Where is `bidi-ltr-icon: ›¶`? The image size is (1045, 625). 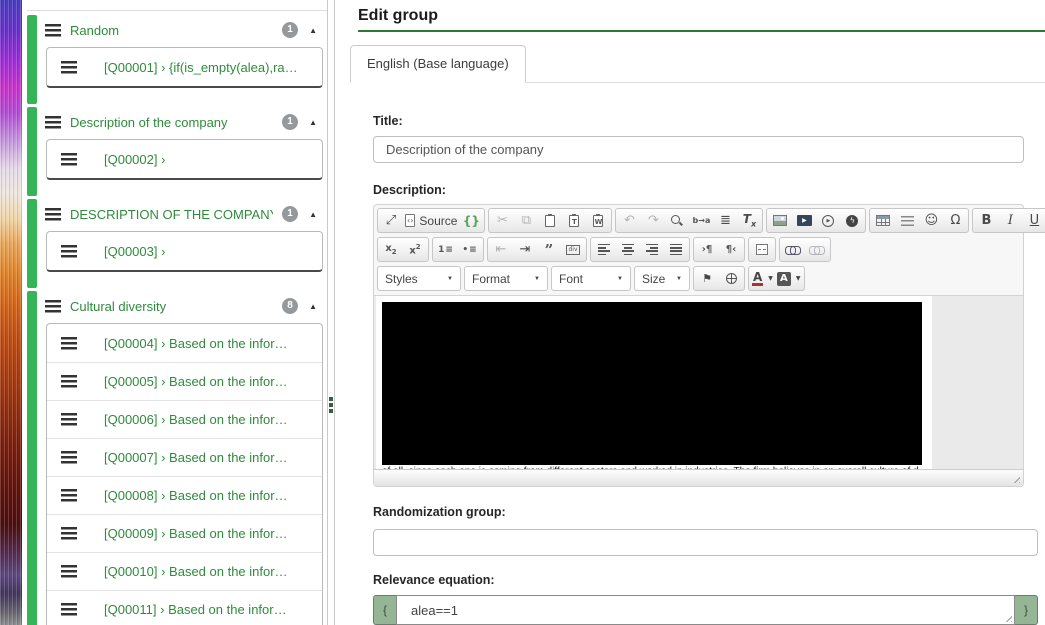
bidi-ltr-icon: ›¶ is located at coordinates (707, 249).